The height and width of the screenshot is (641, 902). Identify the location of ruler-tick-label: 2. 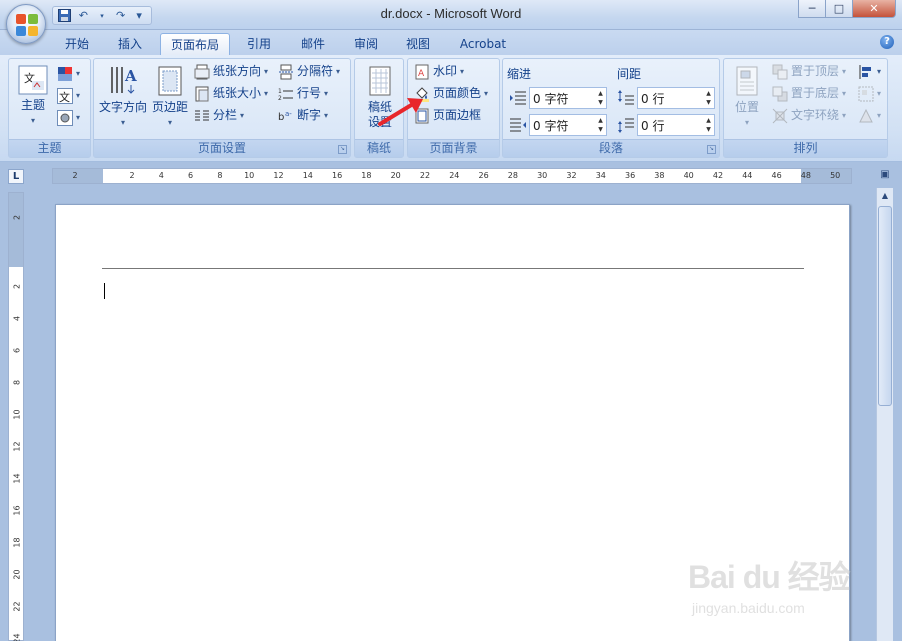
(17, 286).